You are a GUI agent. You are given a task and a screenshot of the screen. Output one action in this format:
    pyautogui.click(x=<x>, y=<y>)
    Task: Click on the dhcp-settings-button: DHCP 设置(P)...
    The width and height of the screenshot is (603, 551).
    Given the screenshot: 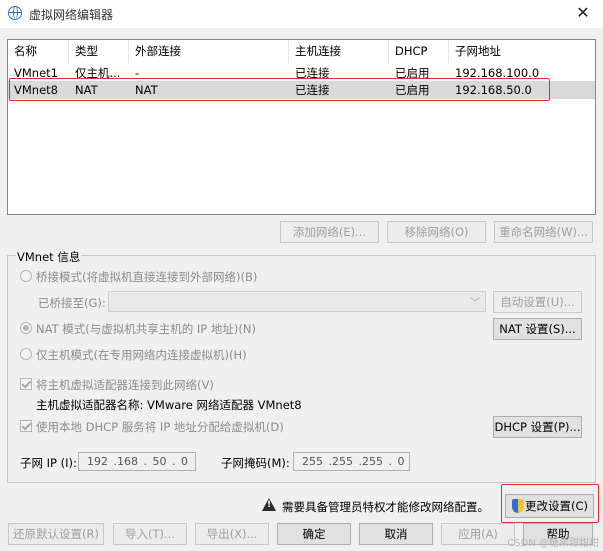 What is the action you would take?
    pyautogui.click(x=537, y=427)
    